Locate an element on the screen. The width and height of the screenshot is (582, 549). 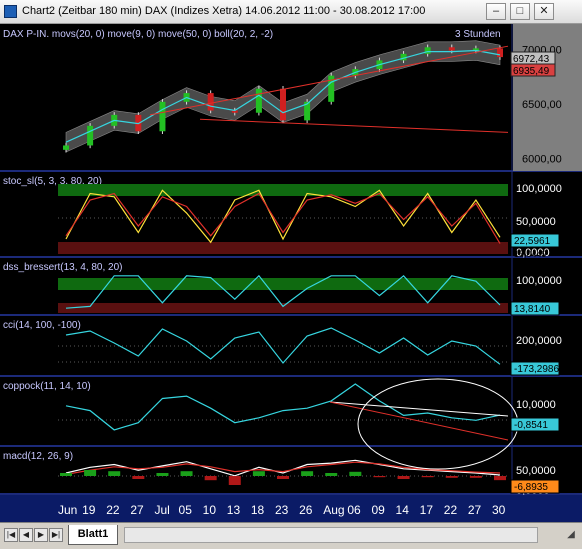
minimize-button: – is located at coordinates (496, 11).